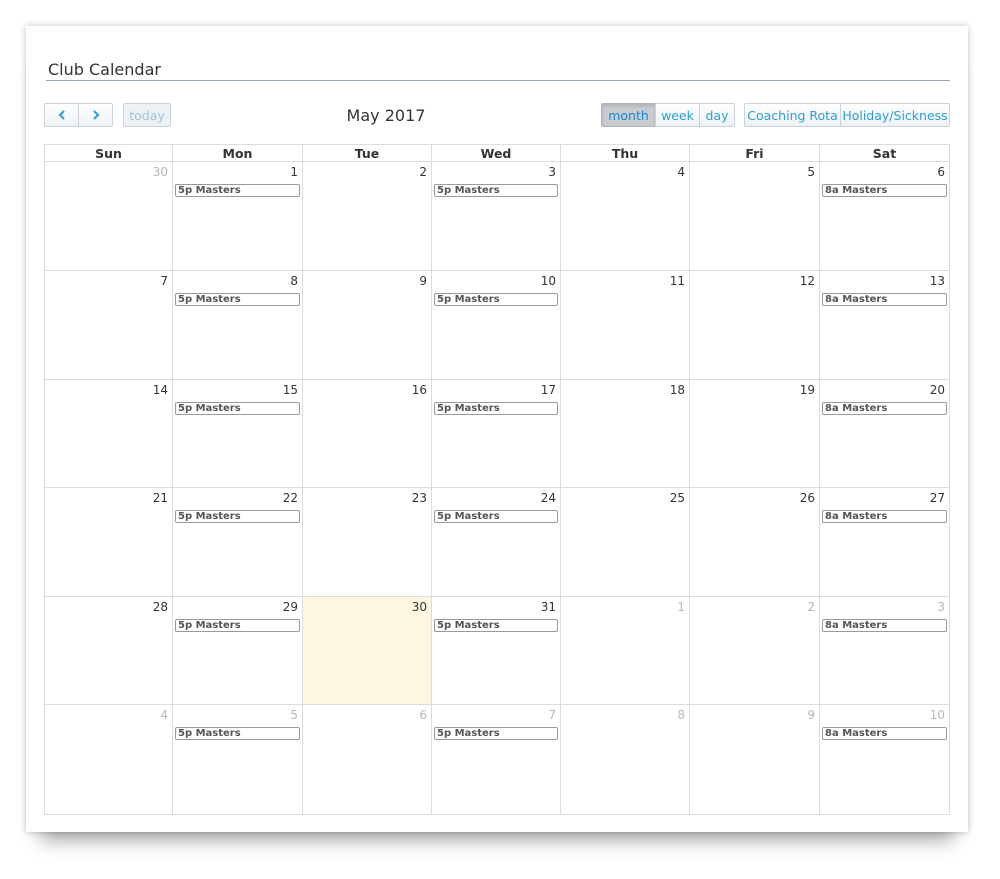 This screenshot has width=1000, height=879. Describe the element at coordinates (625, 434) in the screenshot. I see `day-cell: 18` at that location.